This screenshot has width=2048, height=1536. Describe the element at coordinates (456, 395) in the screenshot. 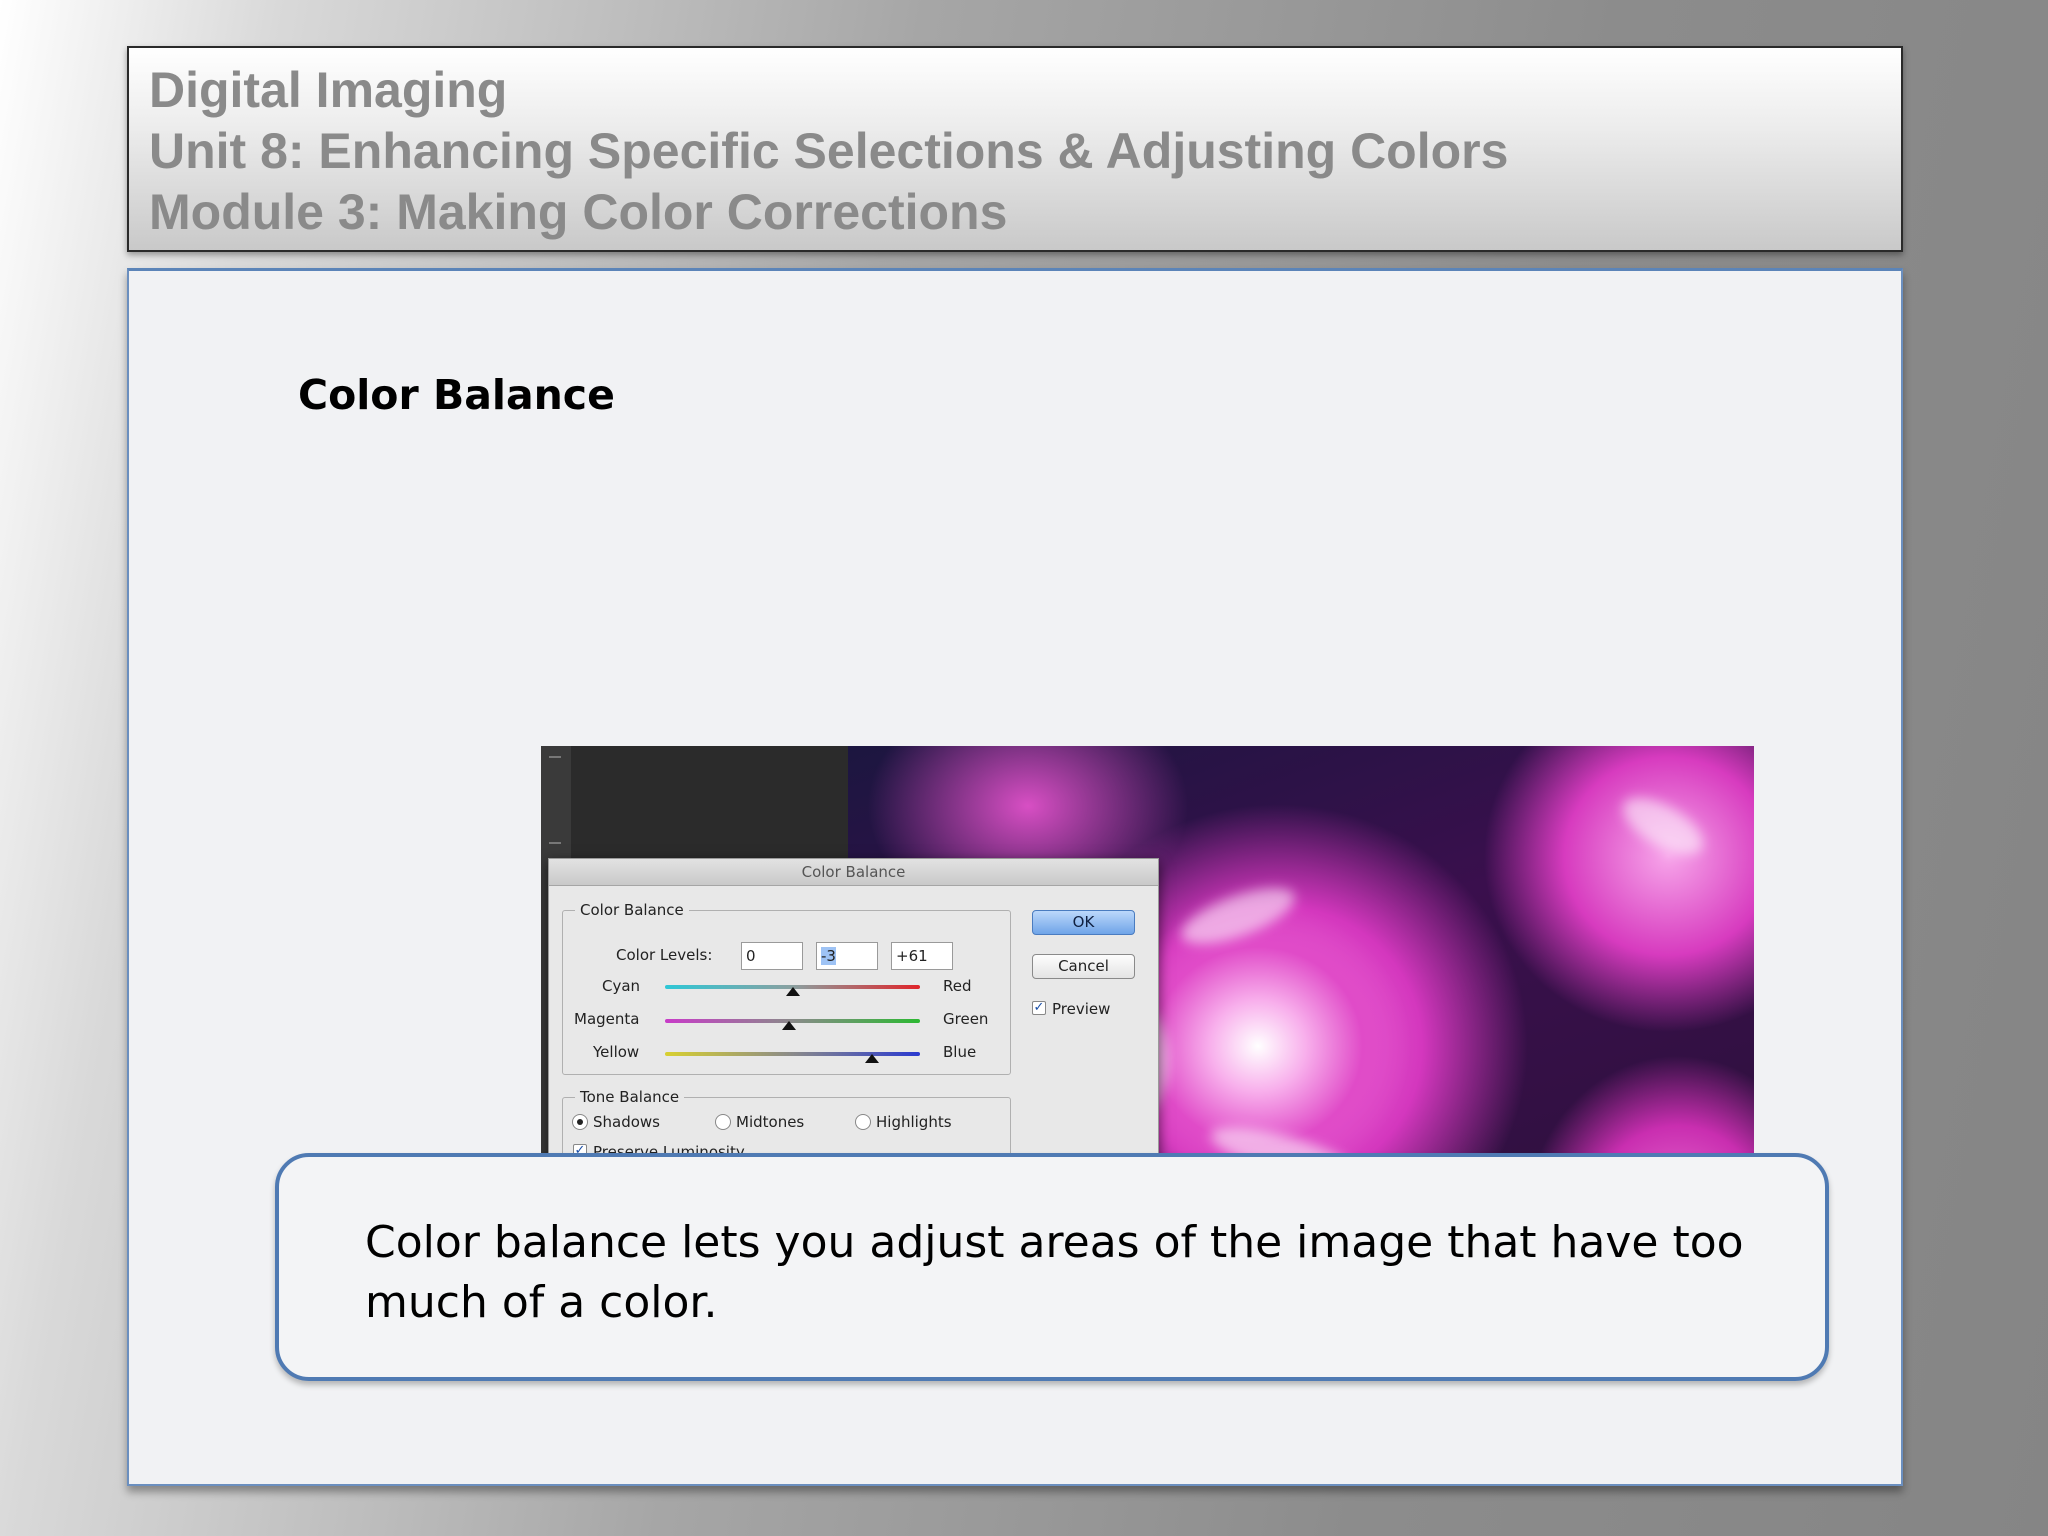

I see `slide-heading: Color Balance` at that location.